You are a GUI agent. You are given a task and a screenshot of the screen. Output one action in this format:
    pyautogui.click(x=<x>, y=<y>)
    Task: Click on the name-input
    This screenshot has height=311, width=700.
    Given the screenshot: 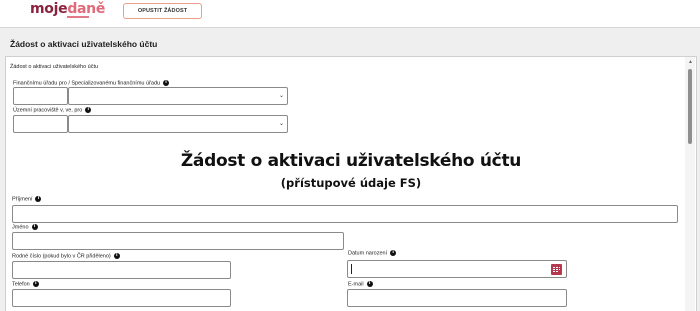 What is the action you would take?
    pyautogui.click(x=178, y=241)
    